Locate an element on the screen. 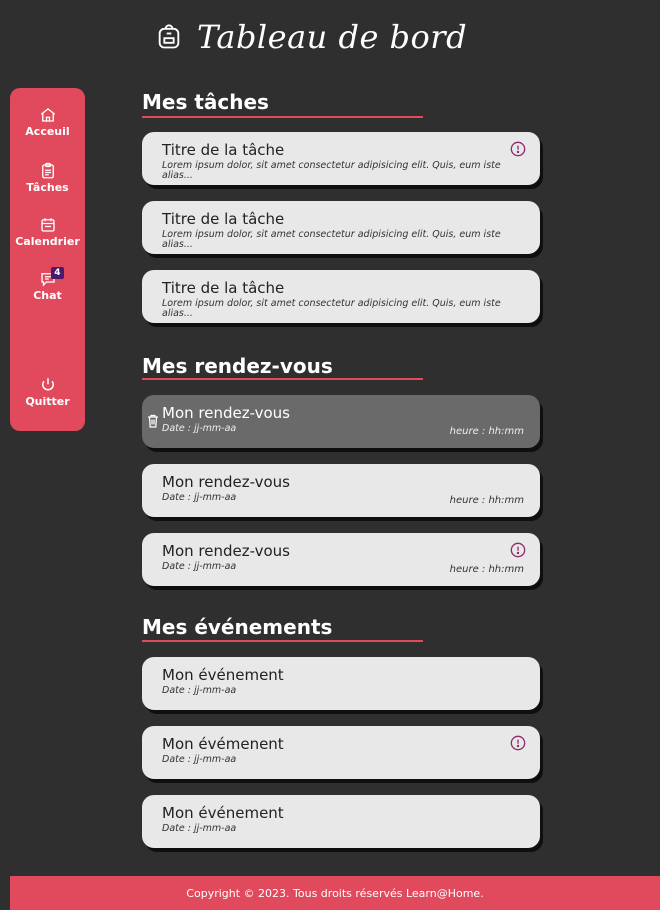  sidebar-item-label: Acceuil is located at coordinates (47, 131).